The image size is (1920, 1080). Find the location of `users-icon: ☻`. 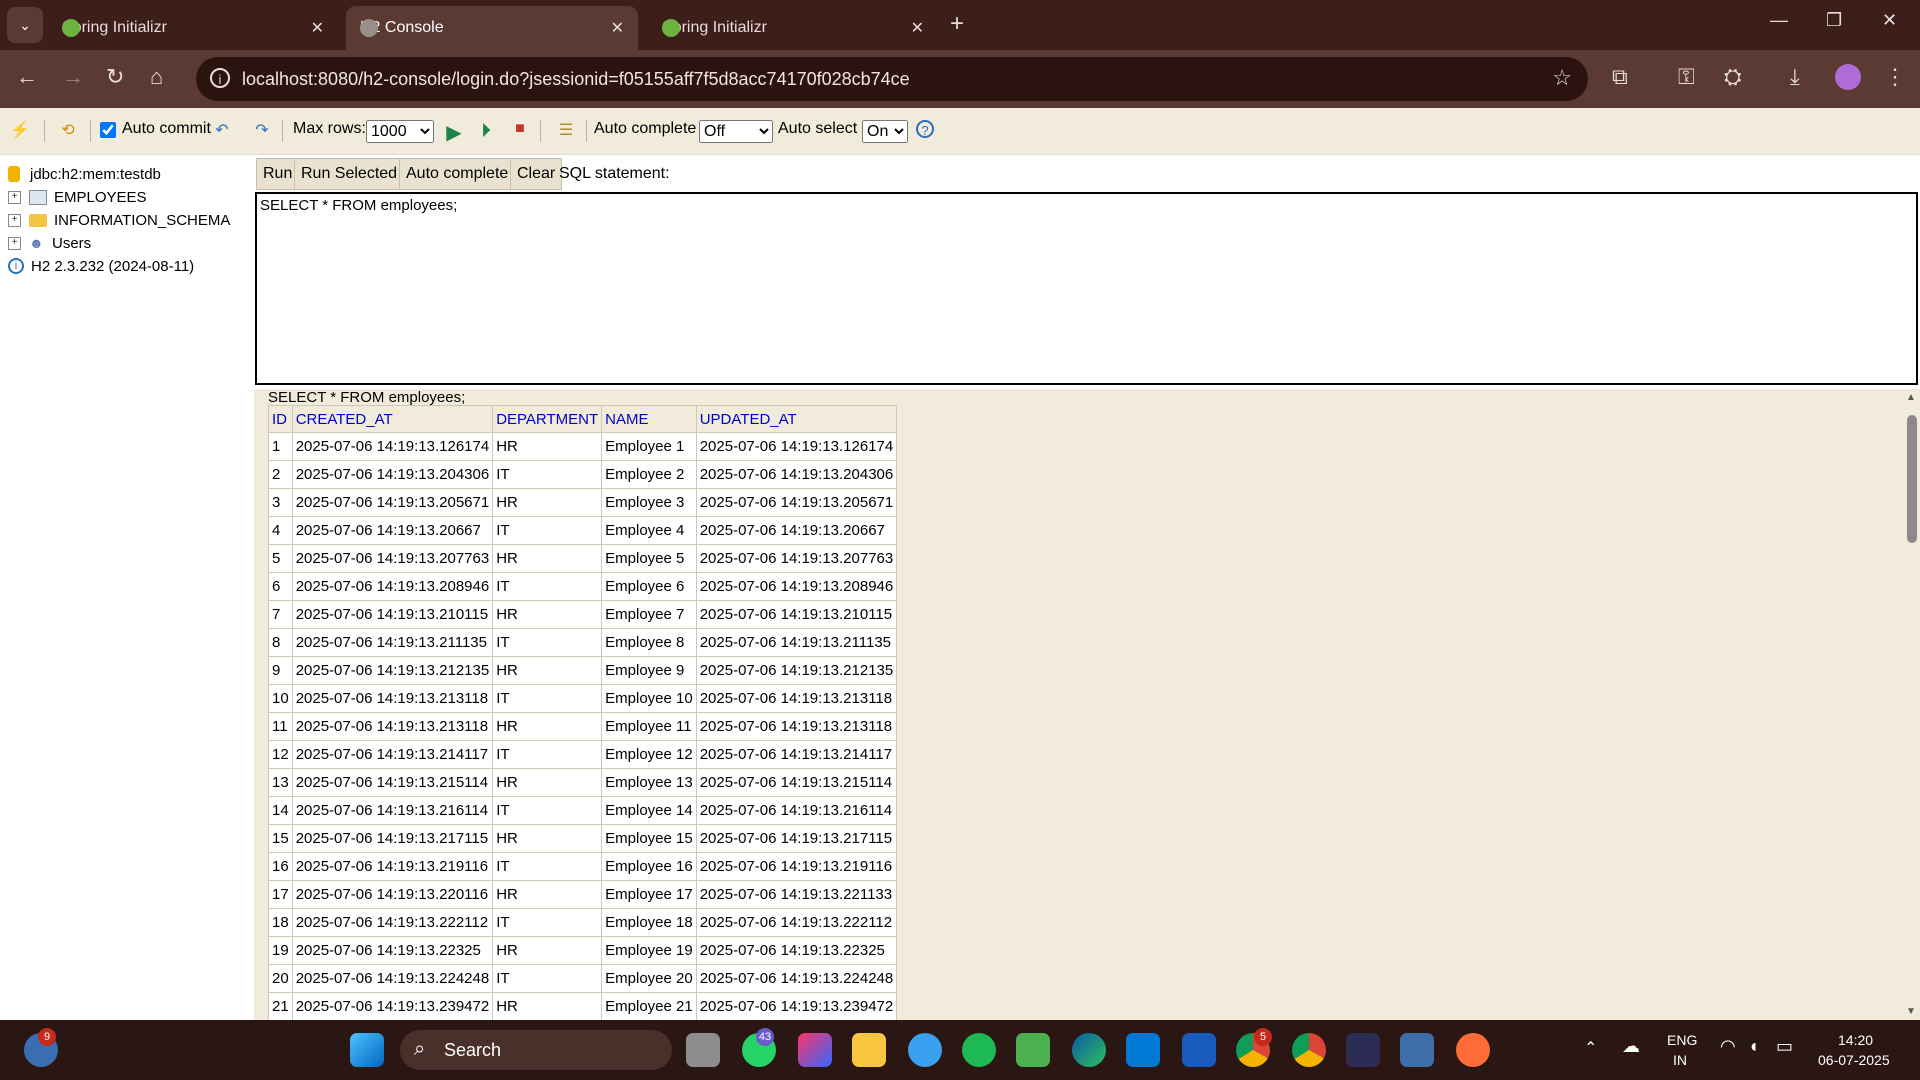

users-icon: ☻ is located at coordinates (36, 243).